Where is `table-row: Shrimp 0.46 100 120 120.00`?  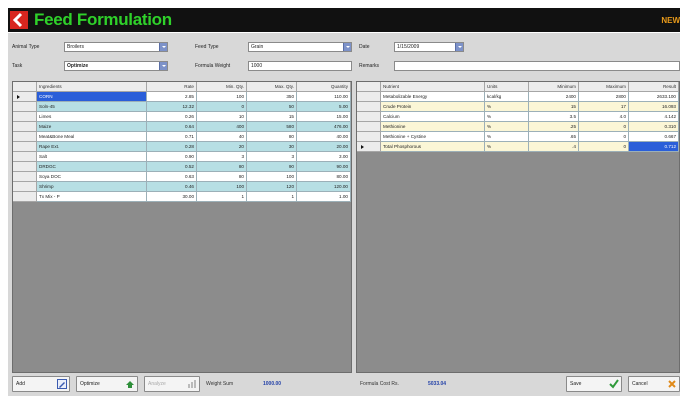 table-row: Shrimp 0.46 100 120 120.00 is located at coordinates (182, 187).